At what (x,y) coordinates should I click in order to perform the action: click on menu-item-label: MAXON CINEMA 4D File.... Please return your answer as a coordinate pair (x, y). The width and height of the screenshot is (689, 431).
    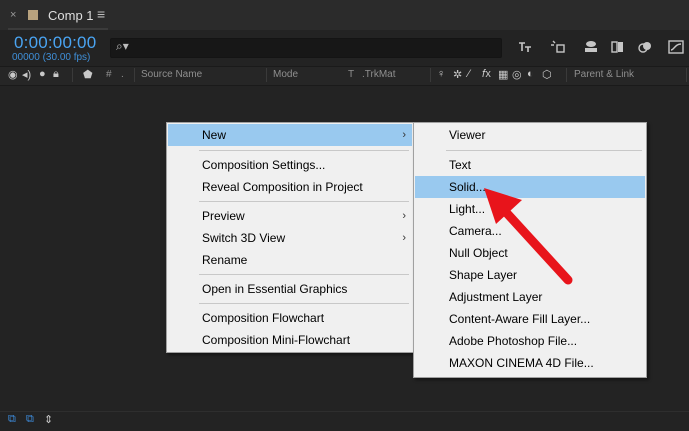
    Looking at the image, I should click on (521, 363).